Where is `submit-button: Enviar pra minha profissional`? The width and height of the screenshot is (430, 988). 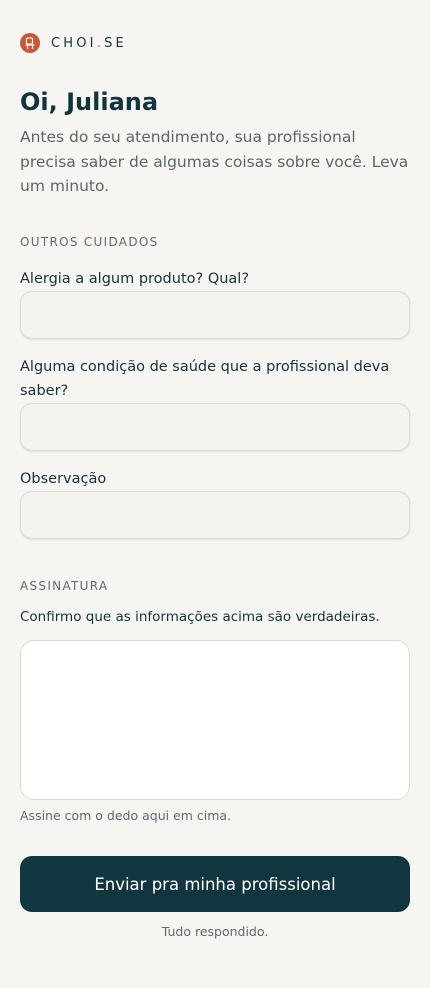 submit-button: Enviar pra minha profissional is located at coordinates (215, 884).